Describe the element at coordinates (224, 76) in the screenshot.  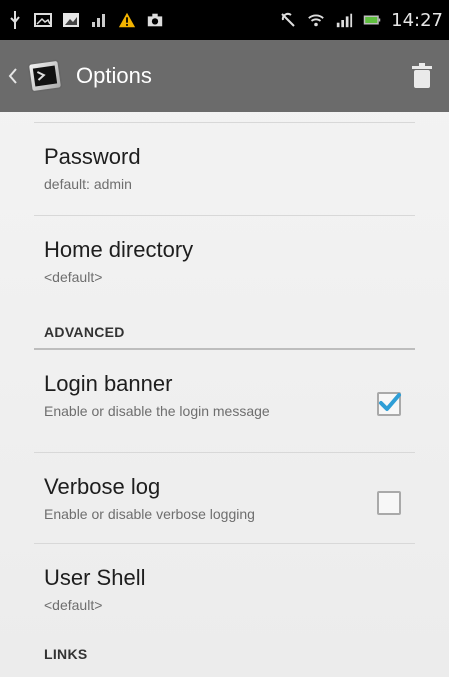
I see `action-bar: Options` at that location.